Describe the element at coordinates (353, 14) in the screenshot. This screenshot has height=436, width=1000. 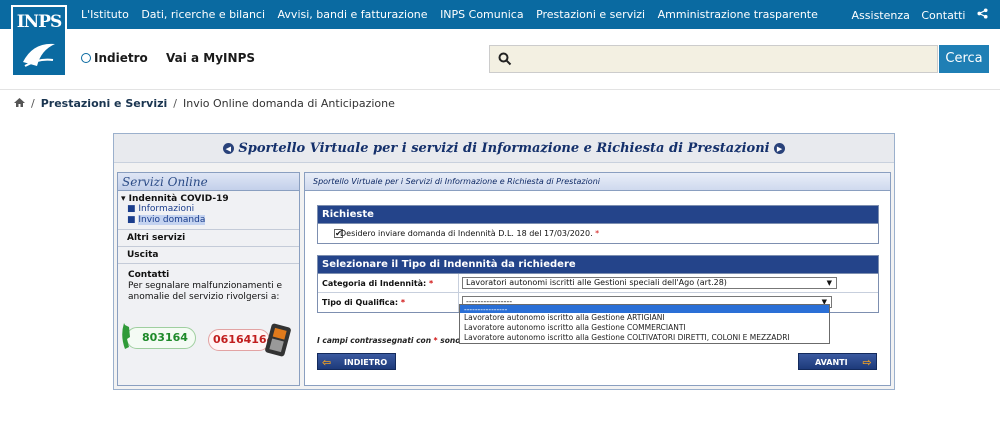
I see `nav-avvisi: Avvisi, bandi e fatturazione` at that location.